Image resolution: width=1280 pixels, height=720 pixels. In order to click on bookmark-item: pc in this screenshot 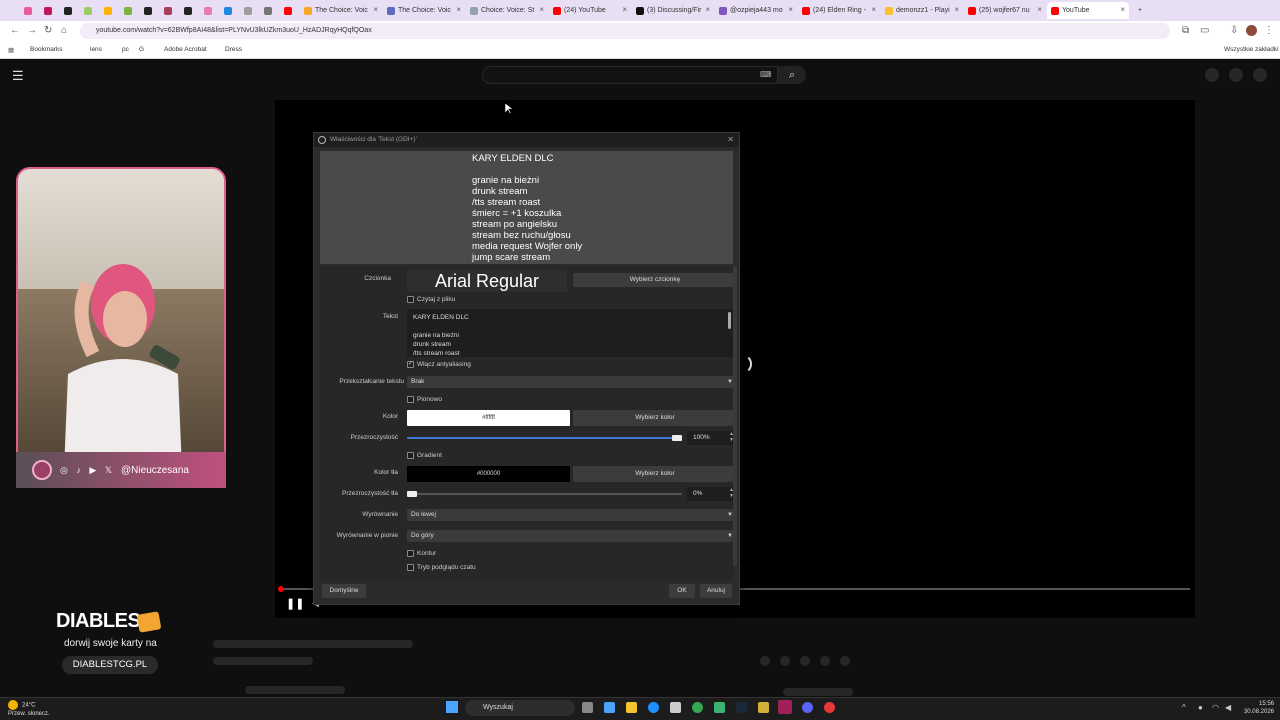, I will do `click(125, 49)`.